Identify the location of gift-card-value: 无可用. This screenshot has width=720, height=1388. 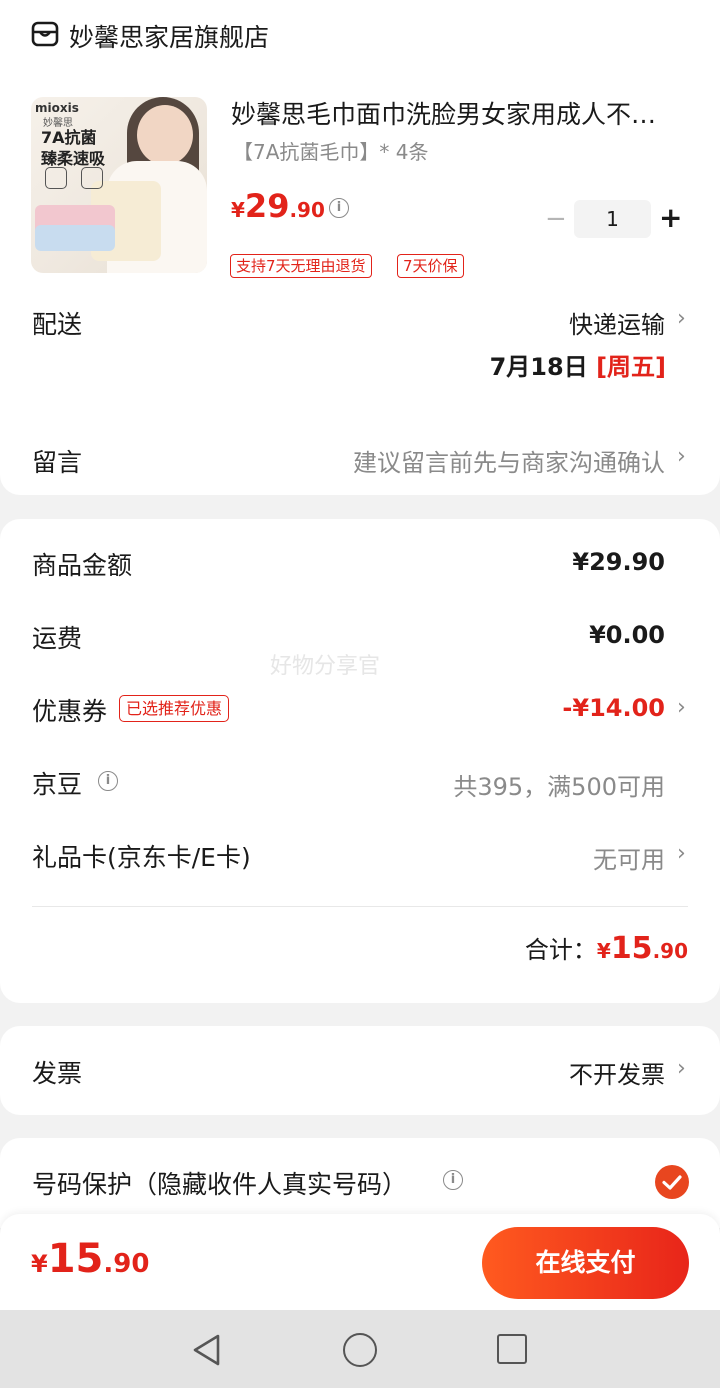
(629, 857).